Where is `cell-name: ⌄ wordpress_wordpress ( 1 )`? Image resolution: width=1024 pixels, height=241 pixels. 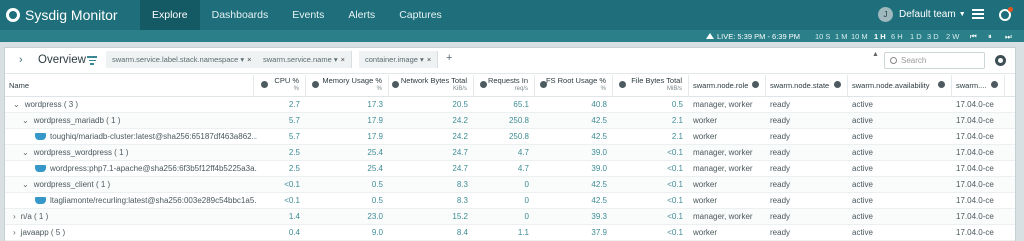 cell-name: ⌄ wordpress_wordpress ( 1 ) is located at coordinates (137, 153).